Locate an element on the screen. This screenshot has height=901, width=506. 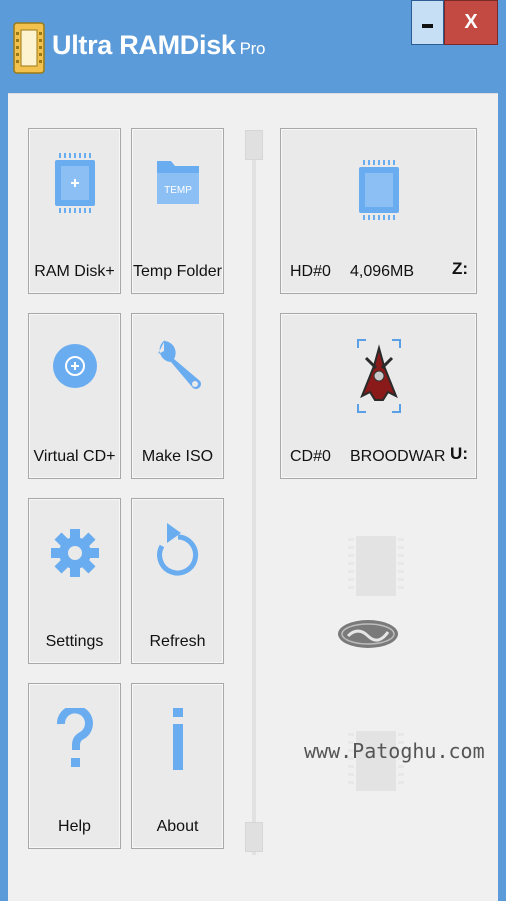
temp-folder-icon: TEMP is located at coordinates (177, 182).